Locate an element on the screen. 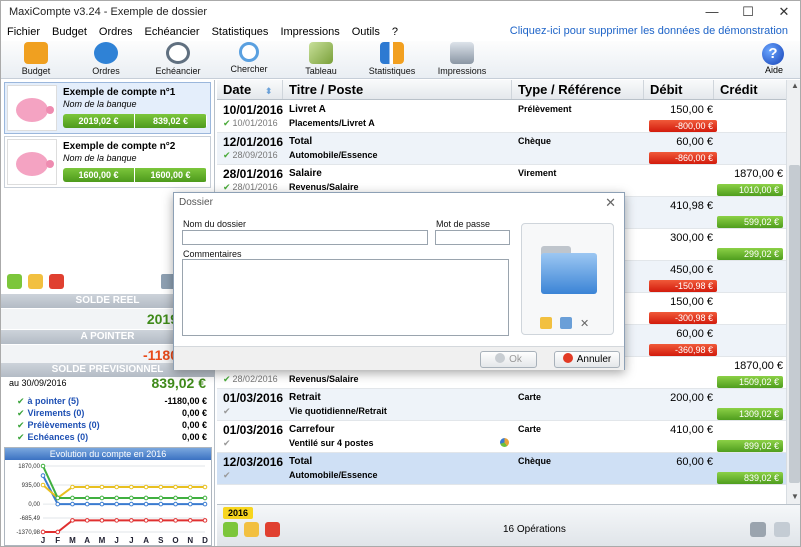  scroll-down-icon: ▼ is located at coordinates (793, 496).